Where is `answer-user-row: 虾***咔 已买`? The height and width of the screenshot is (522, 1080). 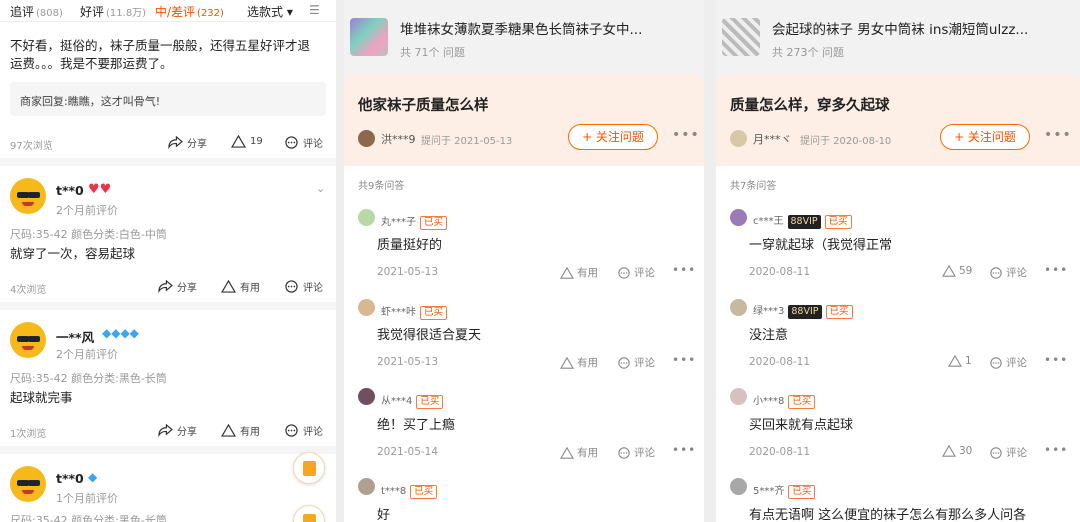 answer-user-row: 虾***咔 已买 is located at coordinates (414, 310).